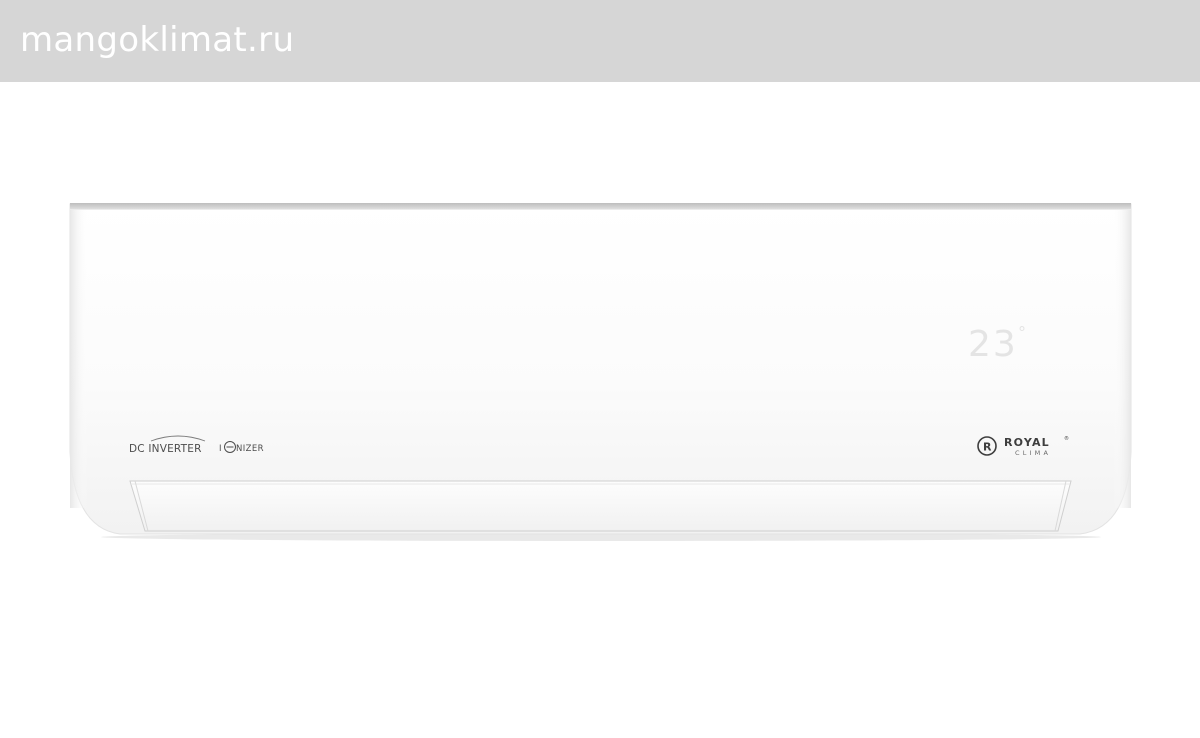 The height and width of the screenshot is (738, 1200). I want to click on top-grille-strip, so click(600, 206).